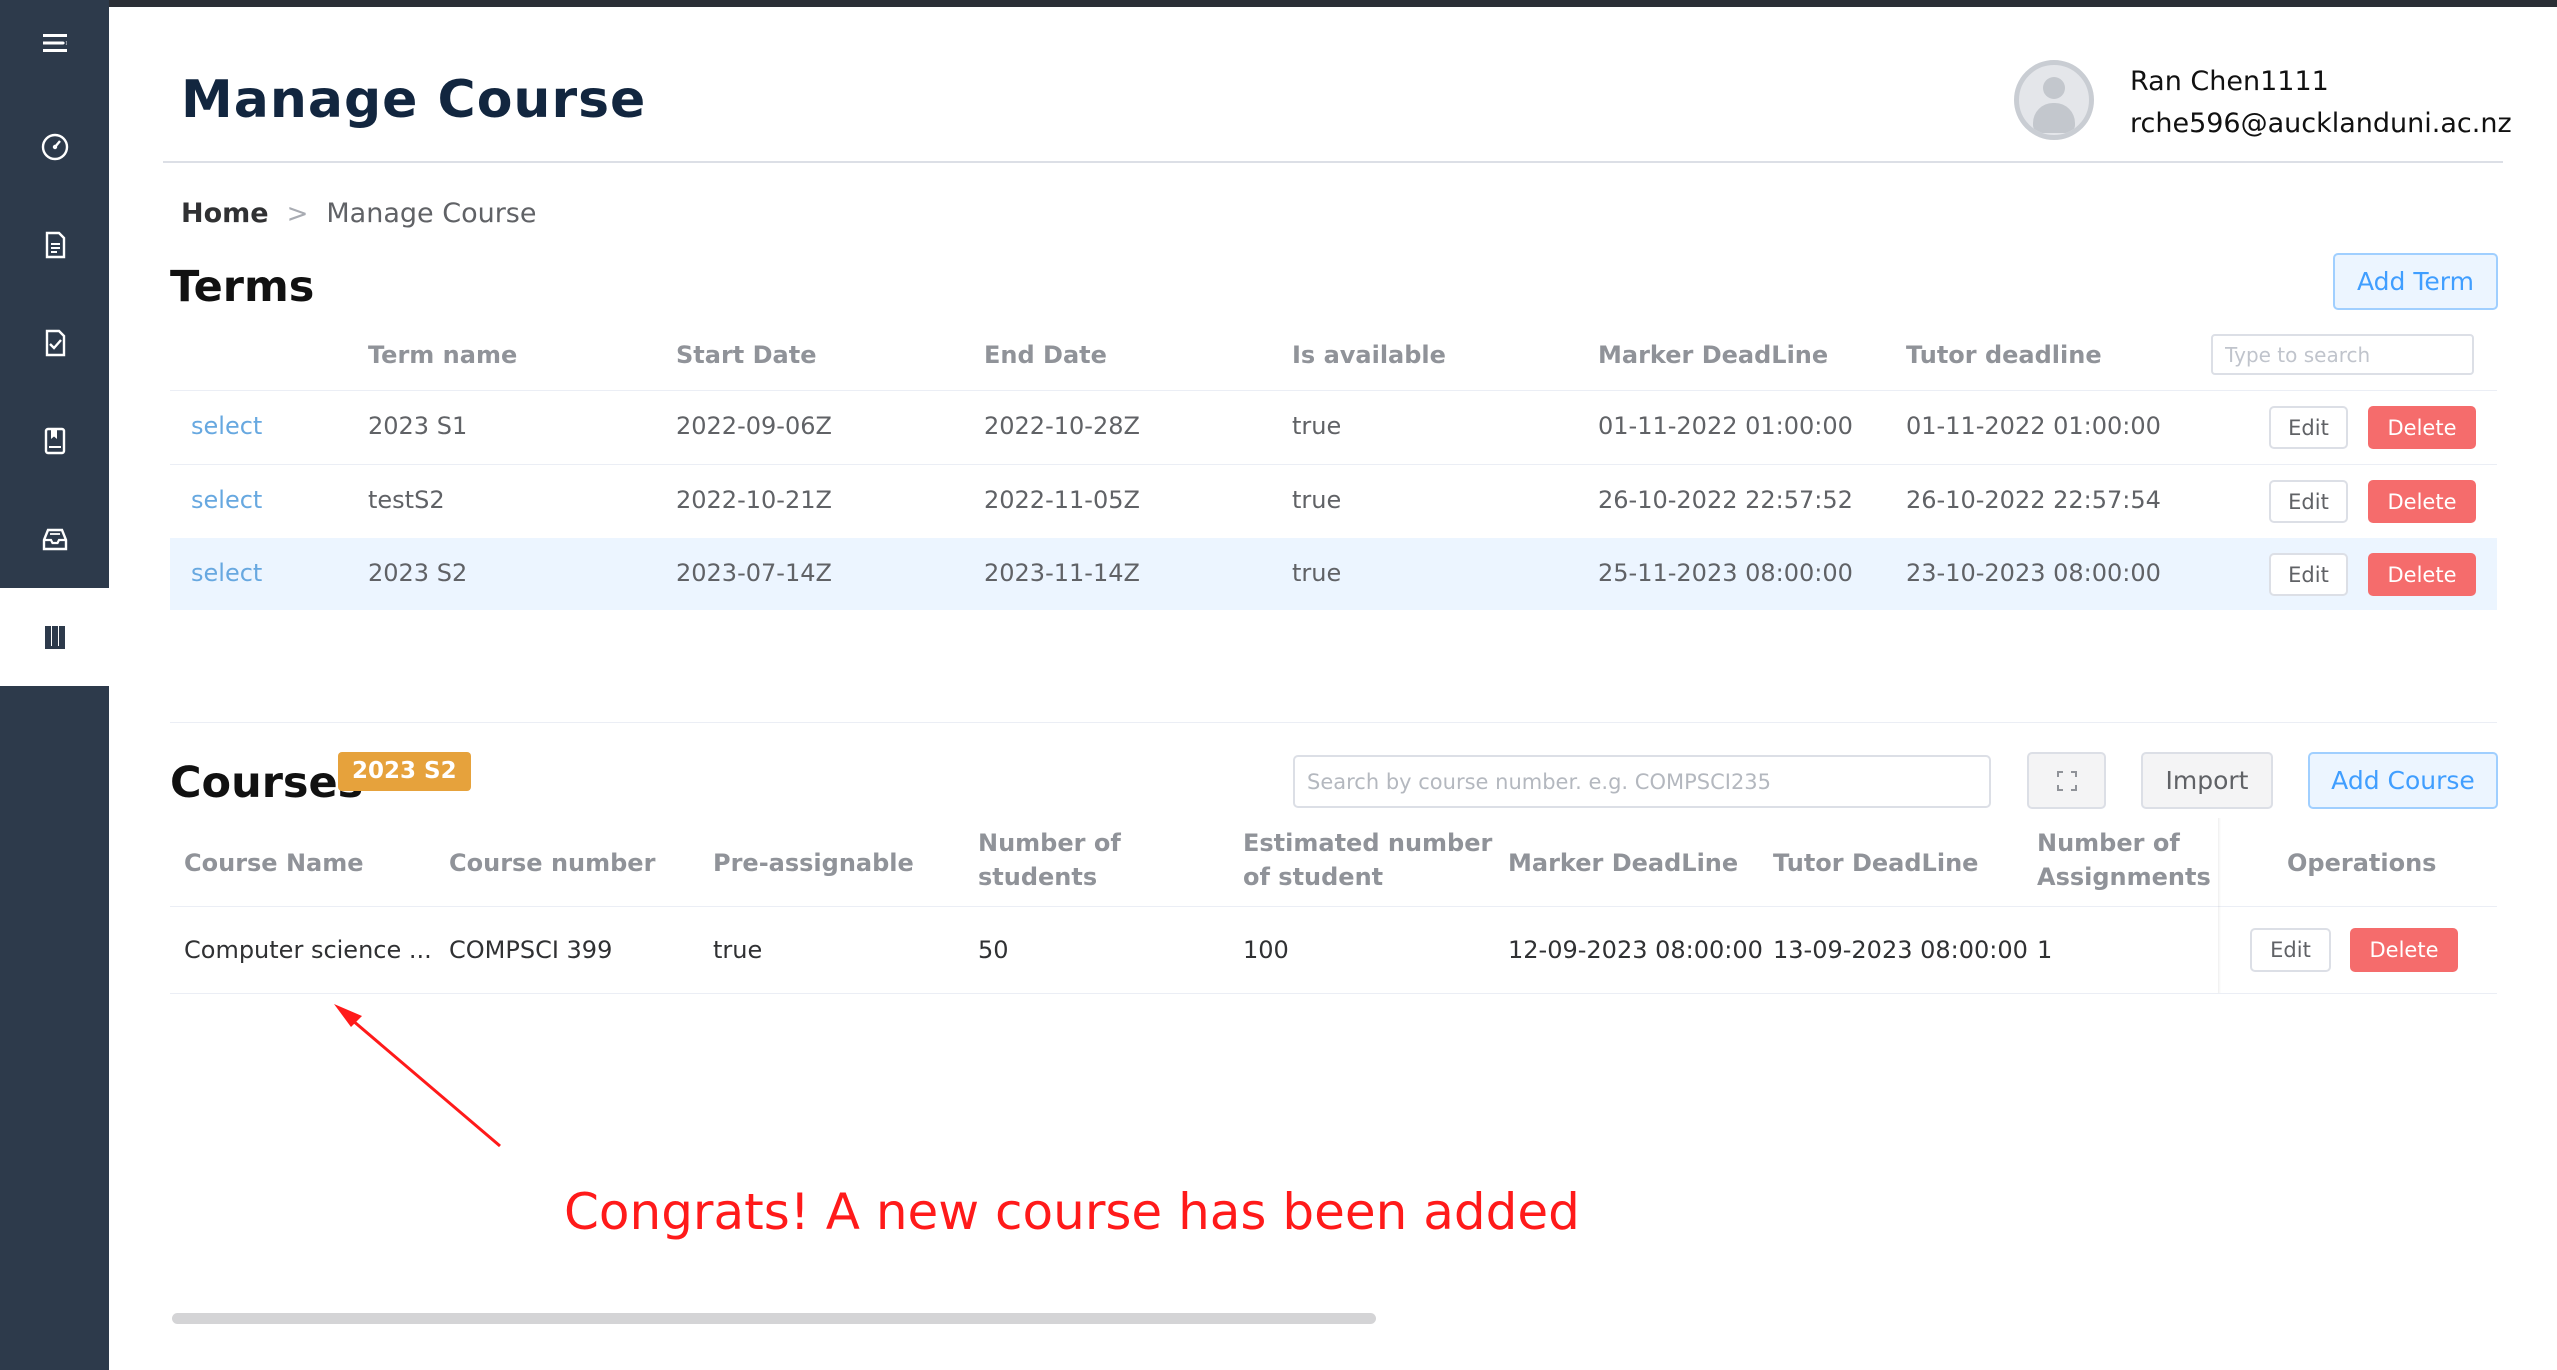 Image resolution: width=2557 pixels, height=1370 pixels. Describe the element at coordinates (774, 1318) in the screenshot. I see `horizontal-scrollbar` at that location.